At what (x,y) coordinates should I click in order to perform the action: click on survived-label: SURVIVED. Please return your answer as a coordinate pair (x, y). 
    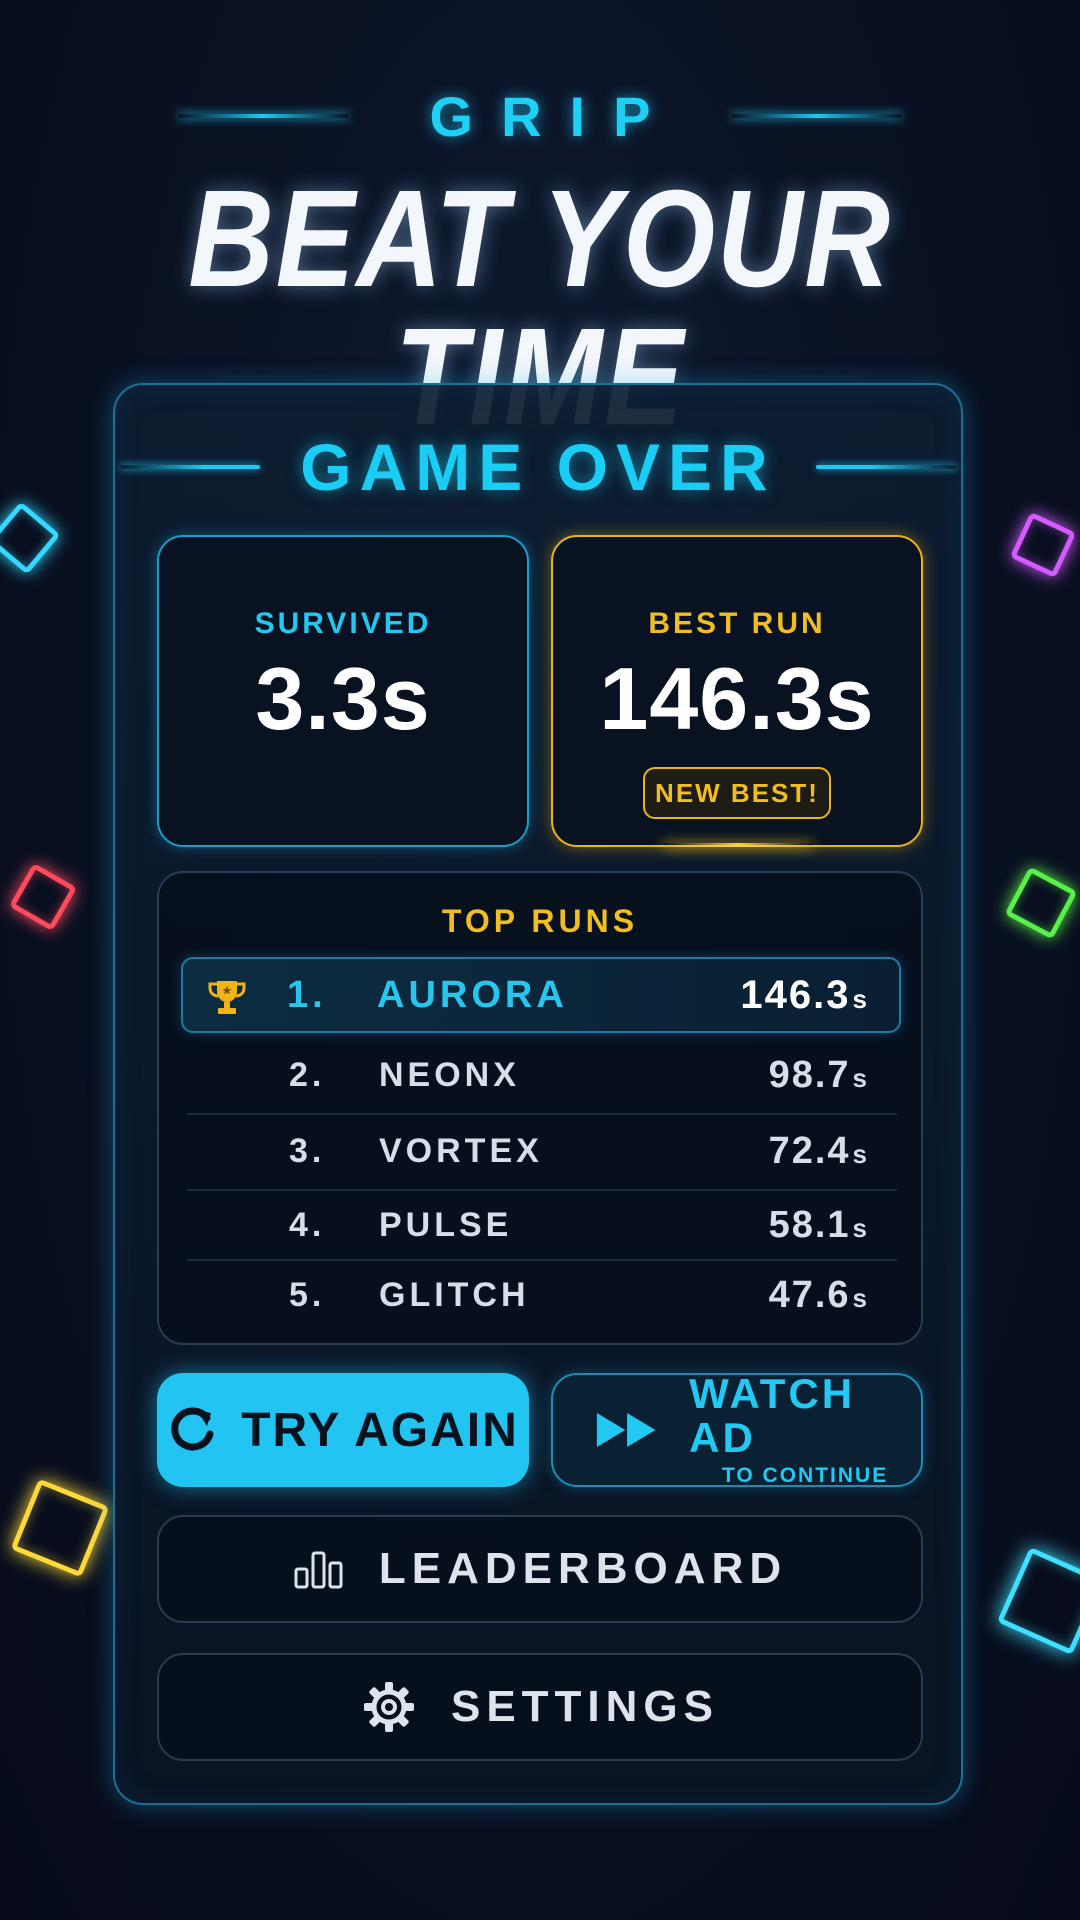
    Looking at the image, I should click on (343, 623).